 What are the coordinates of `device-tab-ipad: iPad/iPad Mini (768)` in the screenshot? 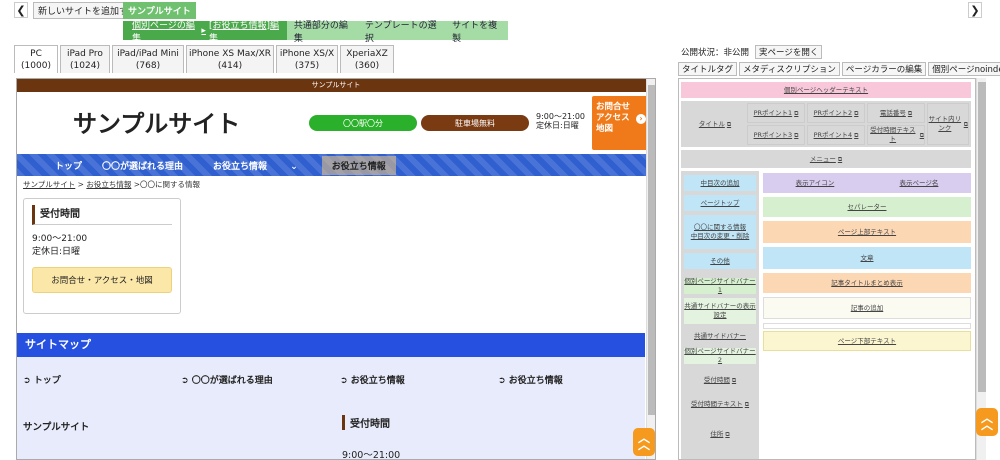 It's located at (148, 59).